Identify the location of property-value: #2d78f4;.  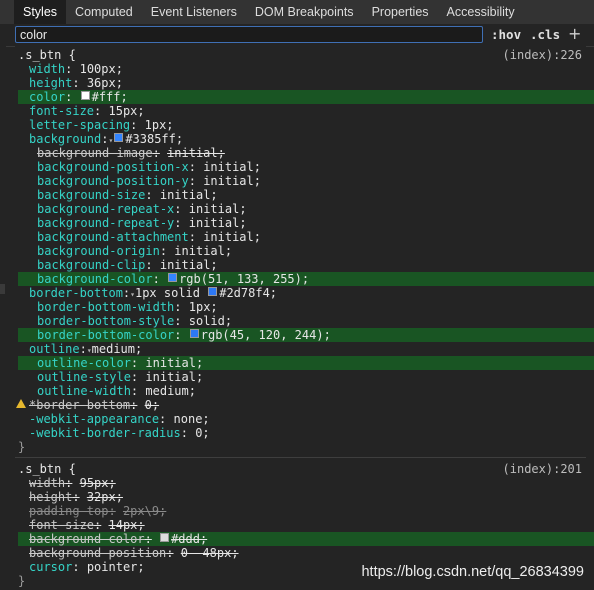
(248, 293).